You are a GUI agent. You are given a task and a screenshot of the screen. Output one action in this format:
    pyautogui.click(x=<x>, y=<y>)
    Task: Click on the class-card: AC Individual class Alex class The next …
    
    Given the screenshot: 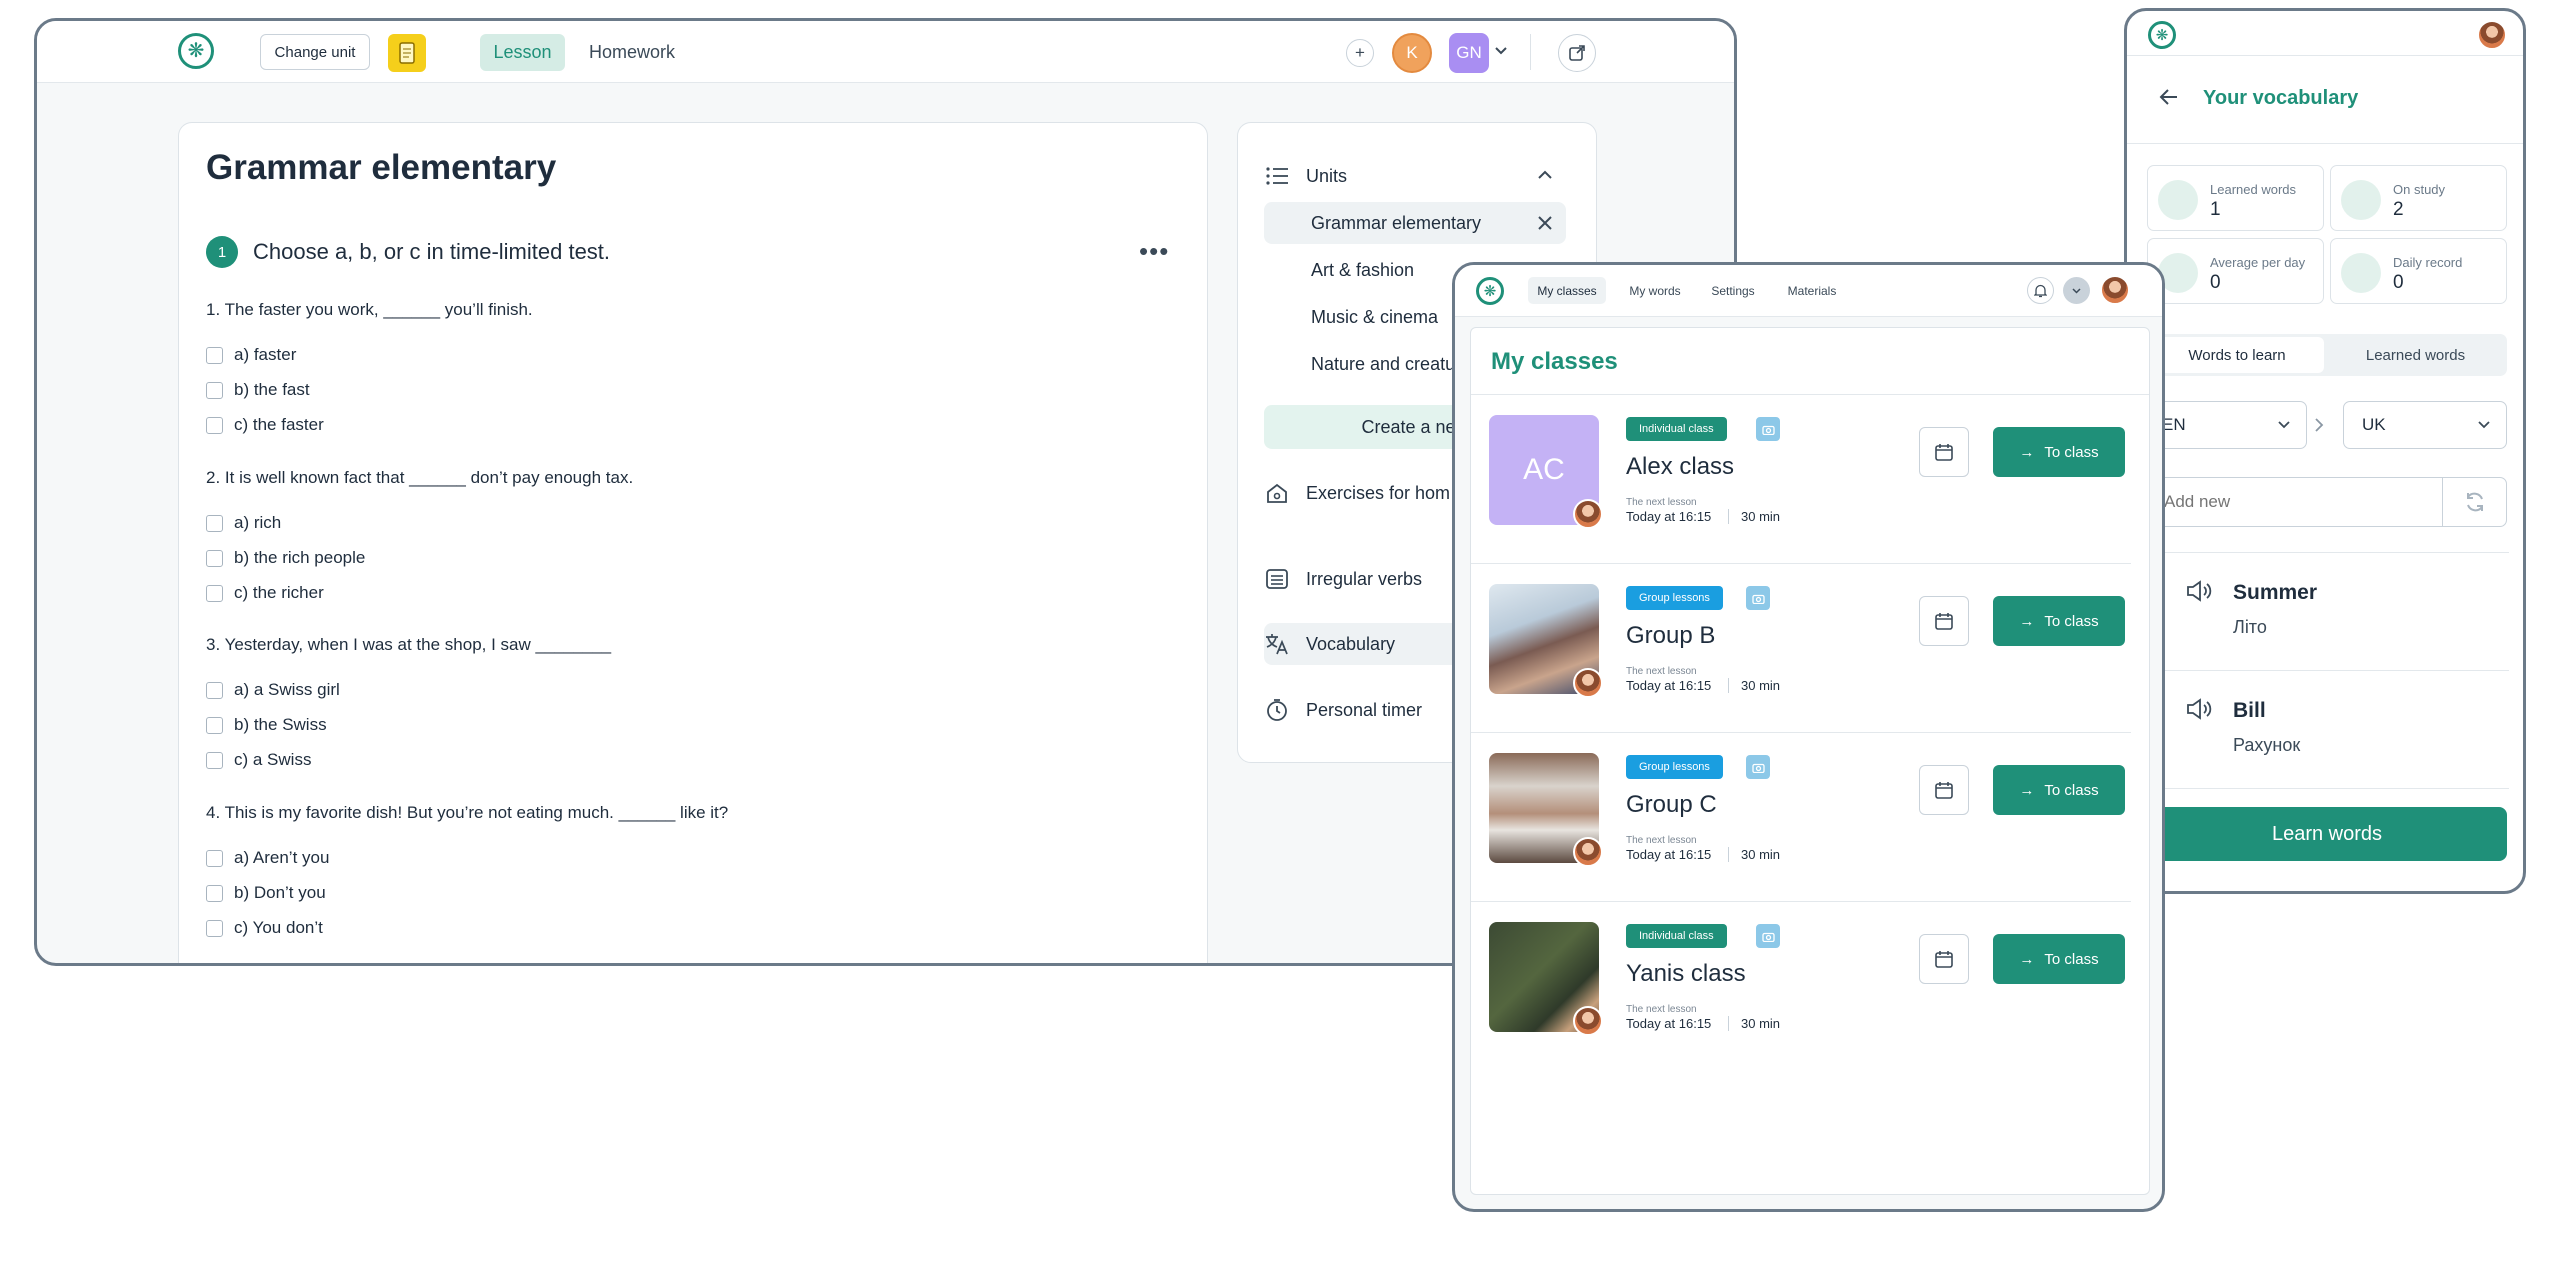 What is the action you would take?
    pyautogui.click(x=1801, y=479)
    